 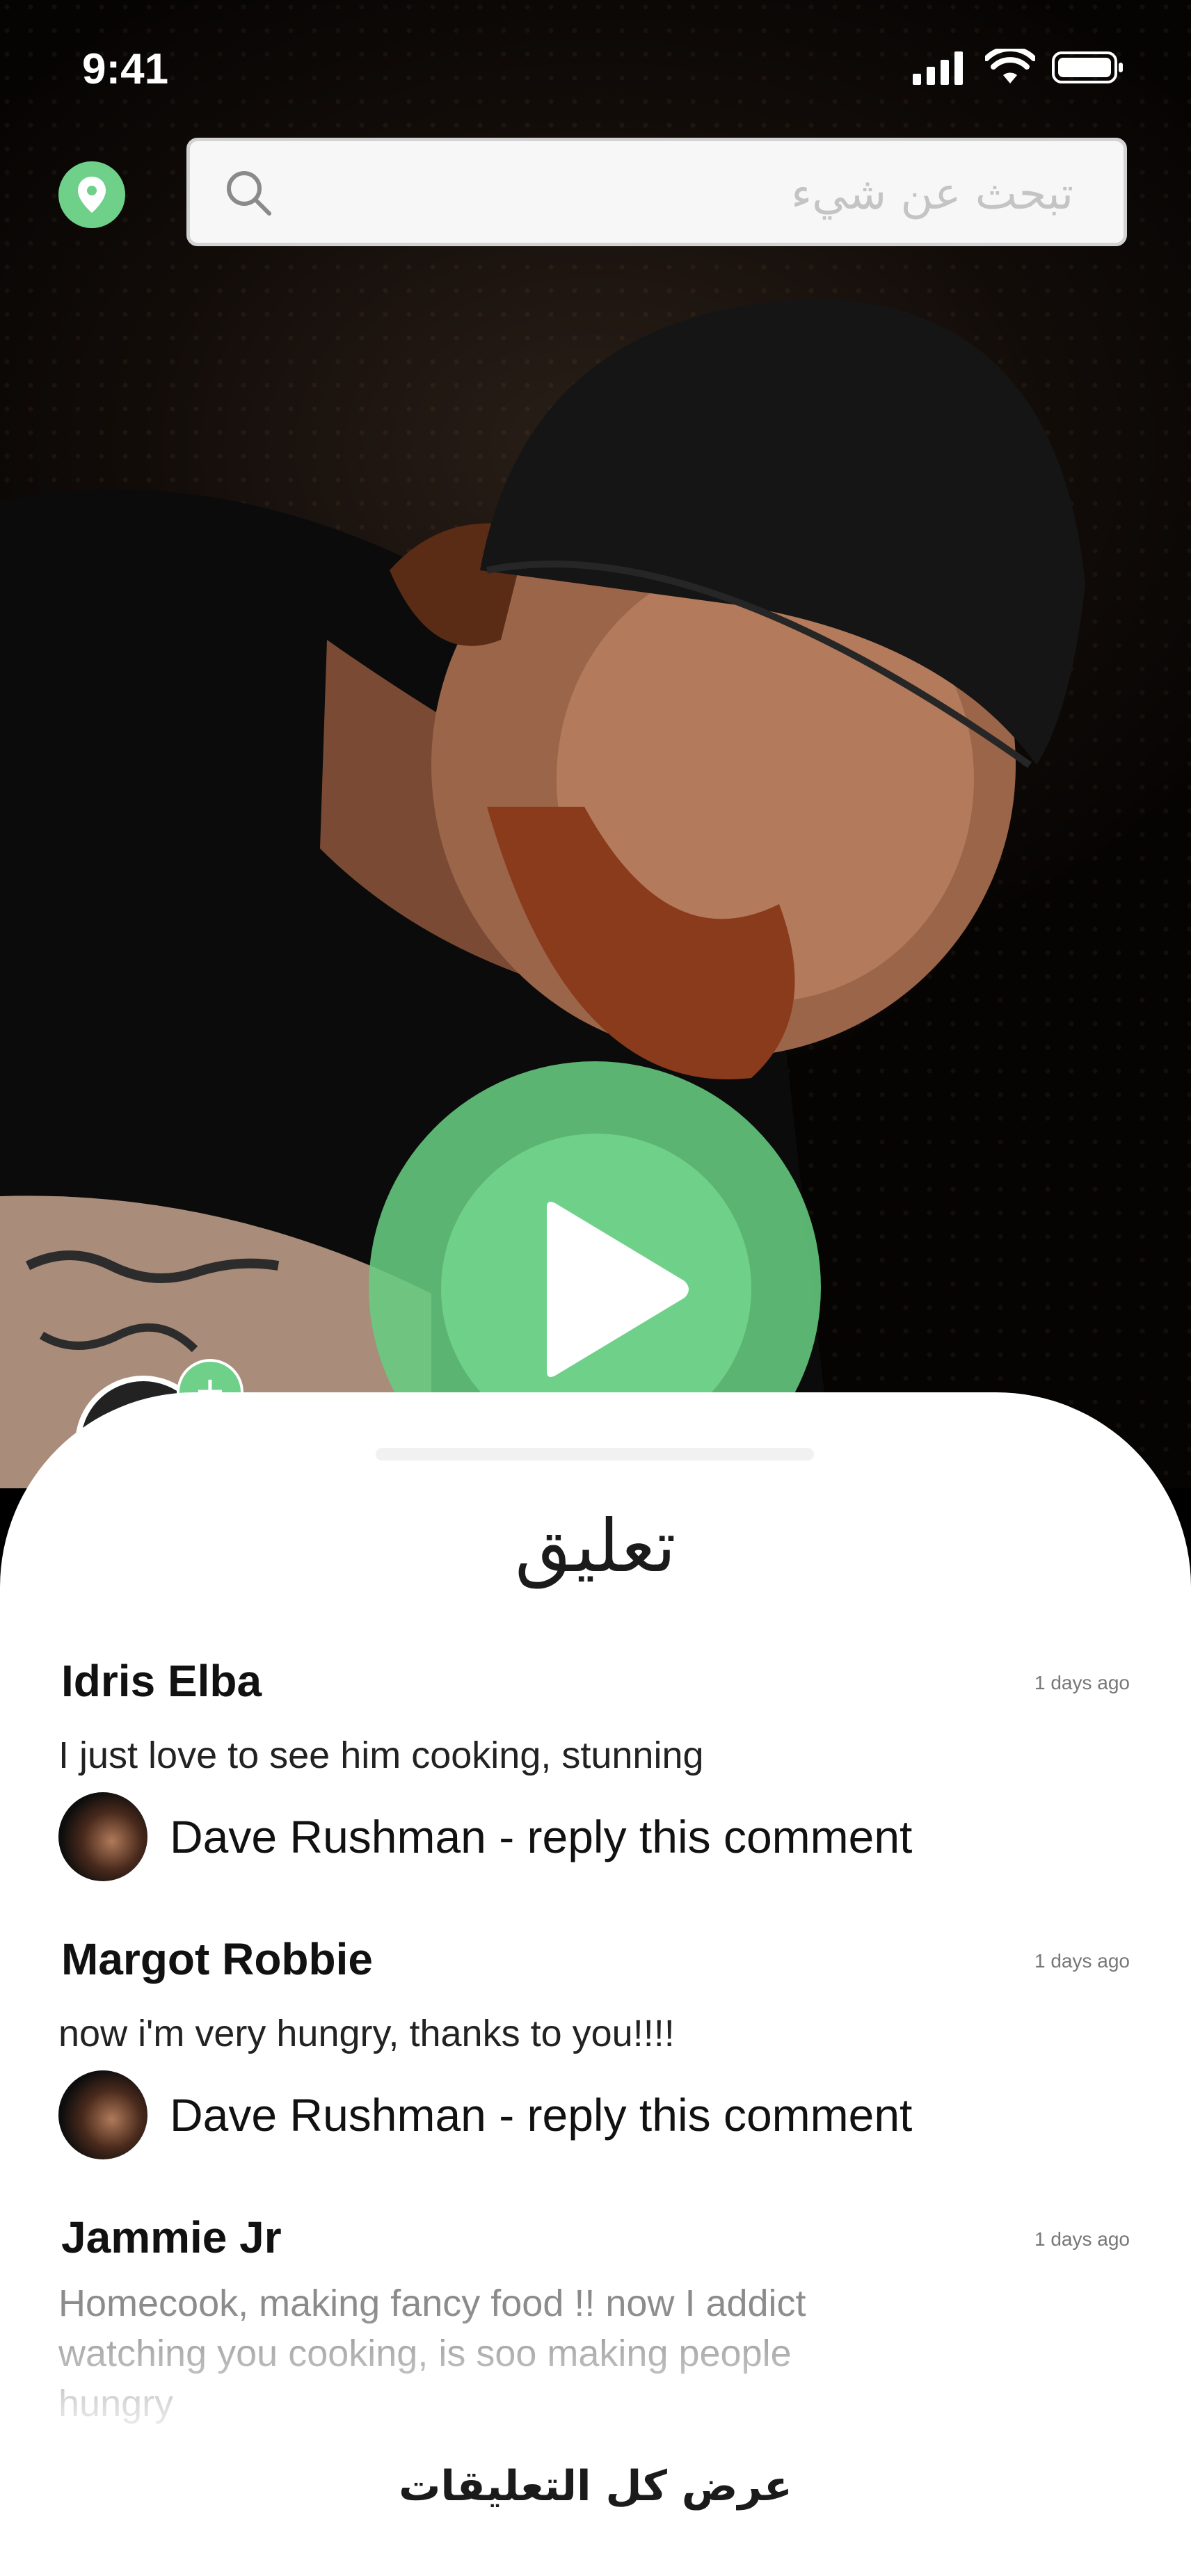 I want to click on status-icons, so click(x=1019, y=67).